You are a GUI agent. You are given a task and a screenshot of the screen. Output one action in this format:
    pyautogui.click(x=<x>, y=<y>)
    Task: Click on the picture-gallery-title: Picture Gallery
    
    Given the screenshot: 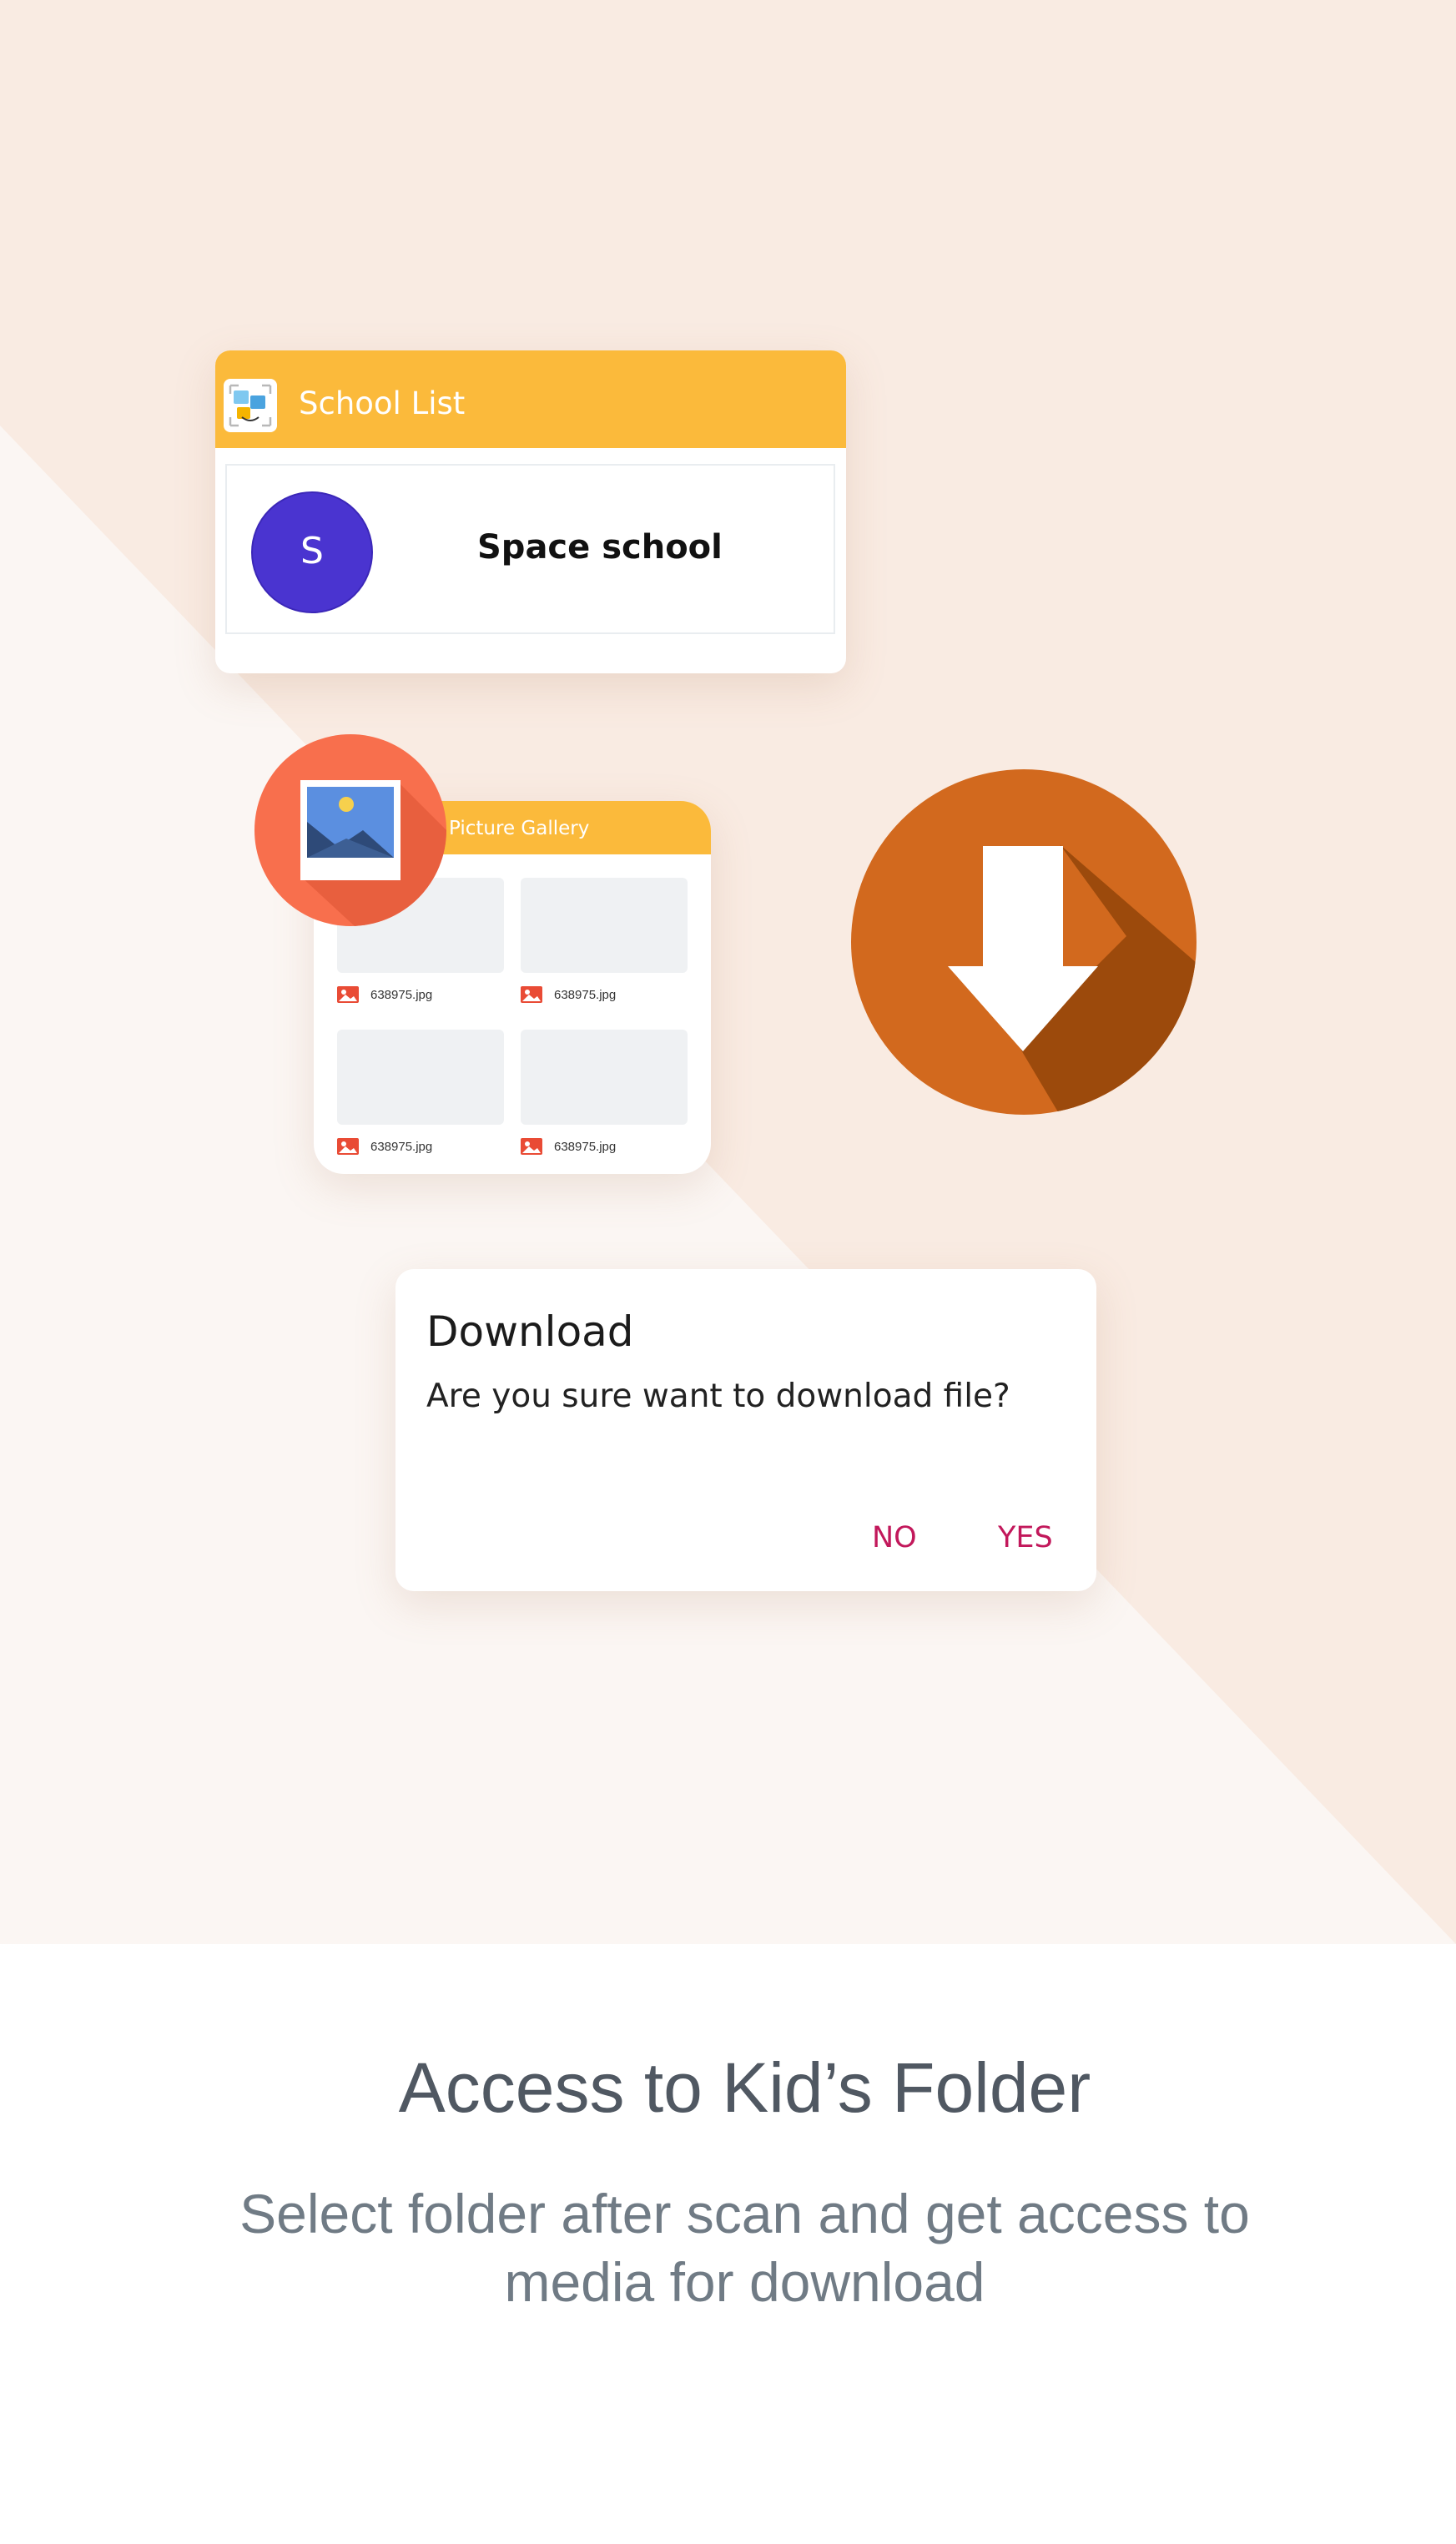 What is the action you would take?
    pyautogui.click(x=519, y=828)
    